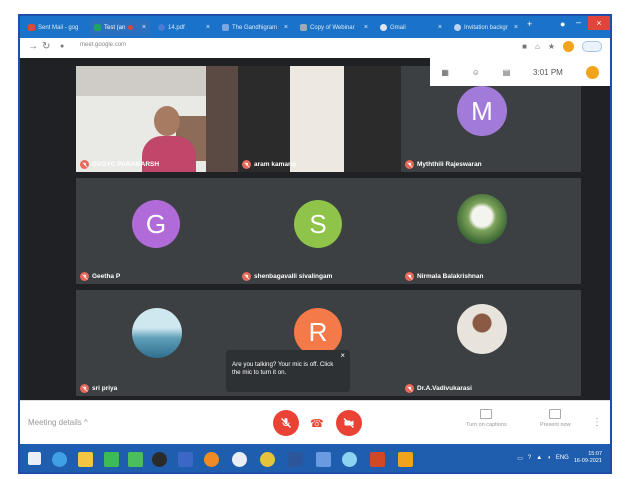  I want to click on participant-tile: GVGYC PARAMARSH, so click(157, 119).